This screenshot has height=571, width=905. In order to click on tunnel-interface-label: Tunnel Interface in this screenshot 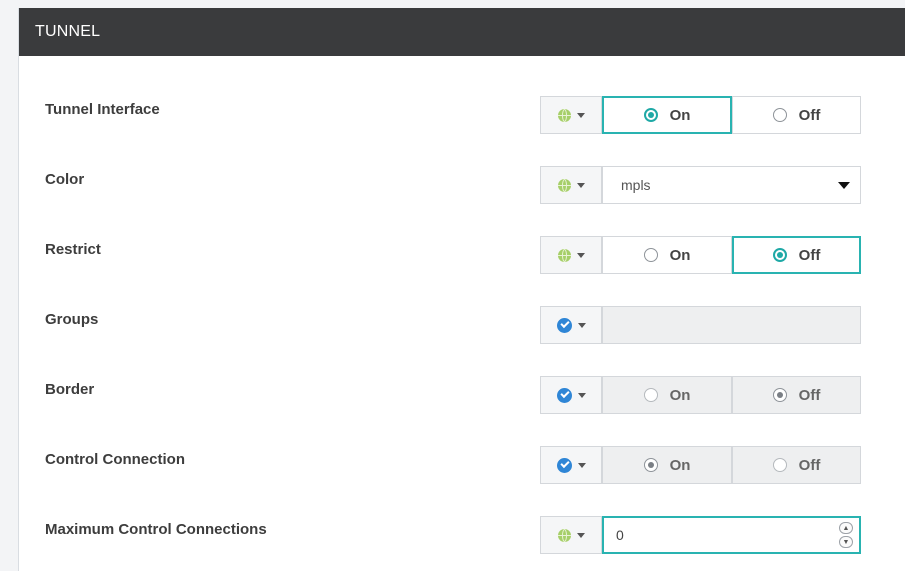, I will do `click(102, 109)`.